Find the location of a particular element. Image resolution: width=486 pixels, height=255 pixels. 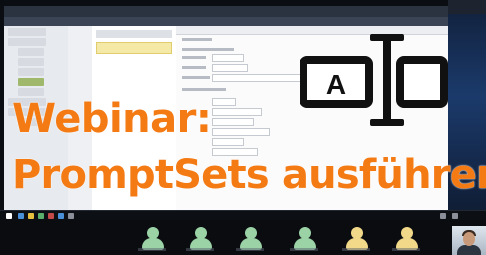

svg-text: A is located at coordinates (336, 84).